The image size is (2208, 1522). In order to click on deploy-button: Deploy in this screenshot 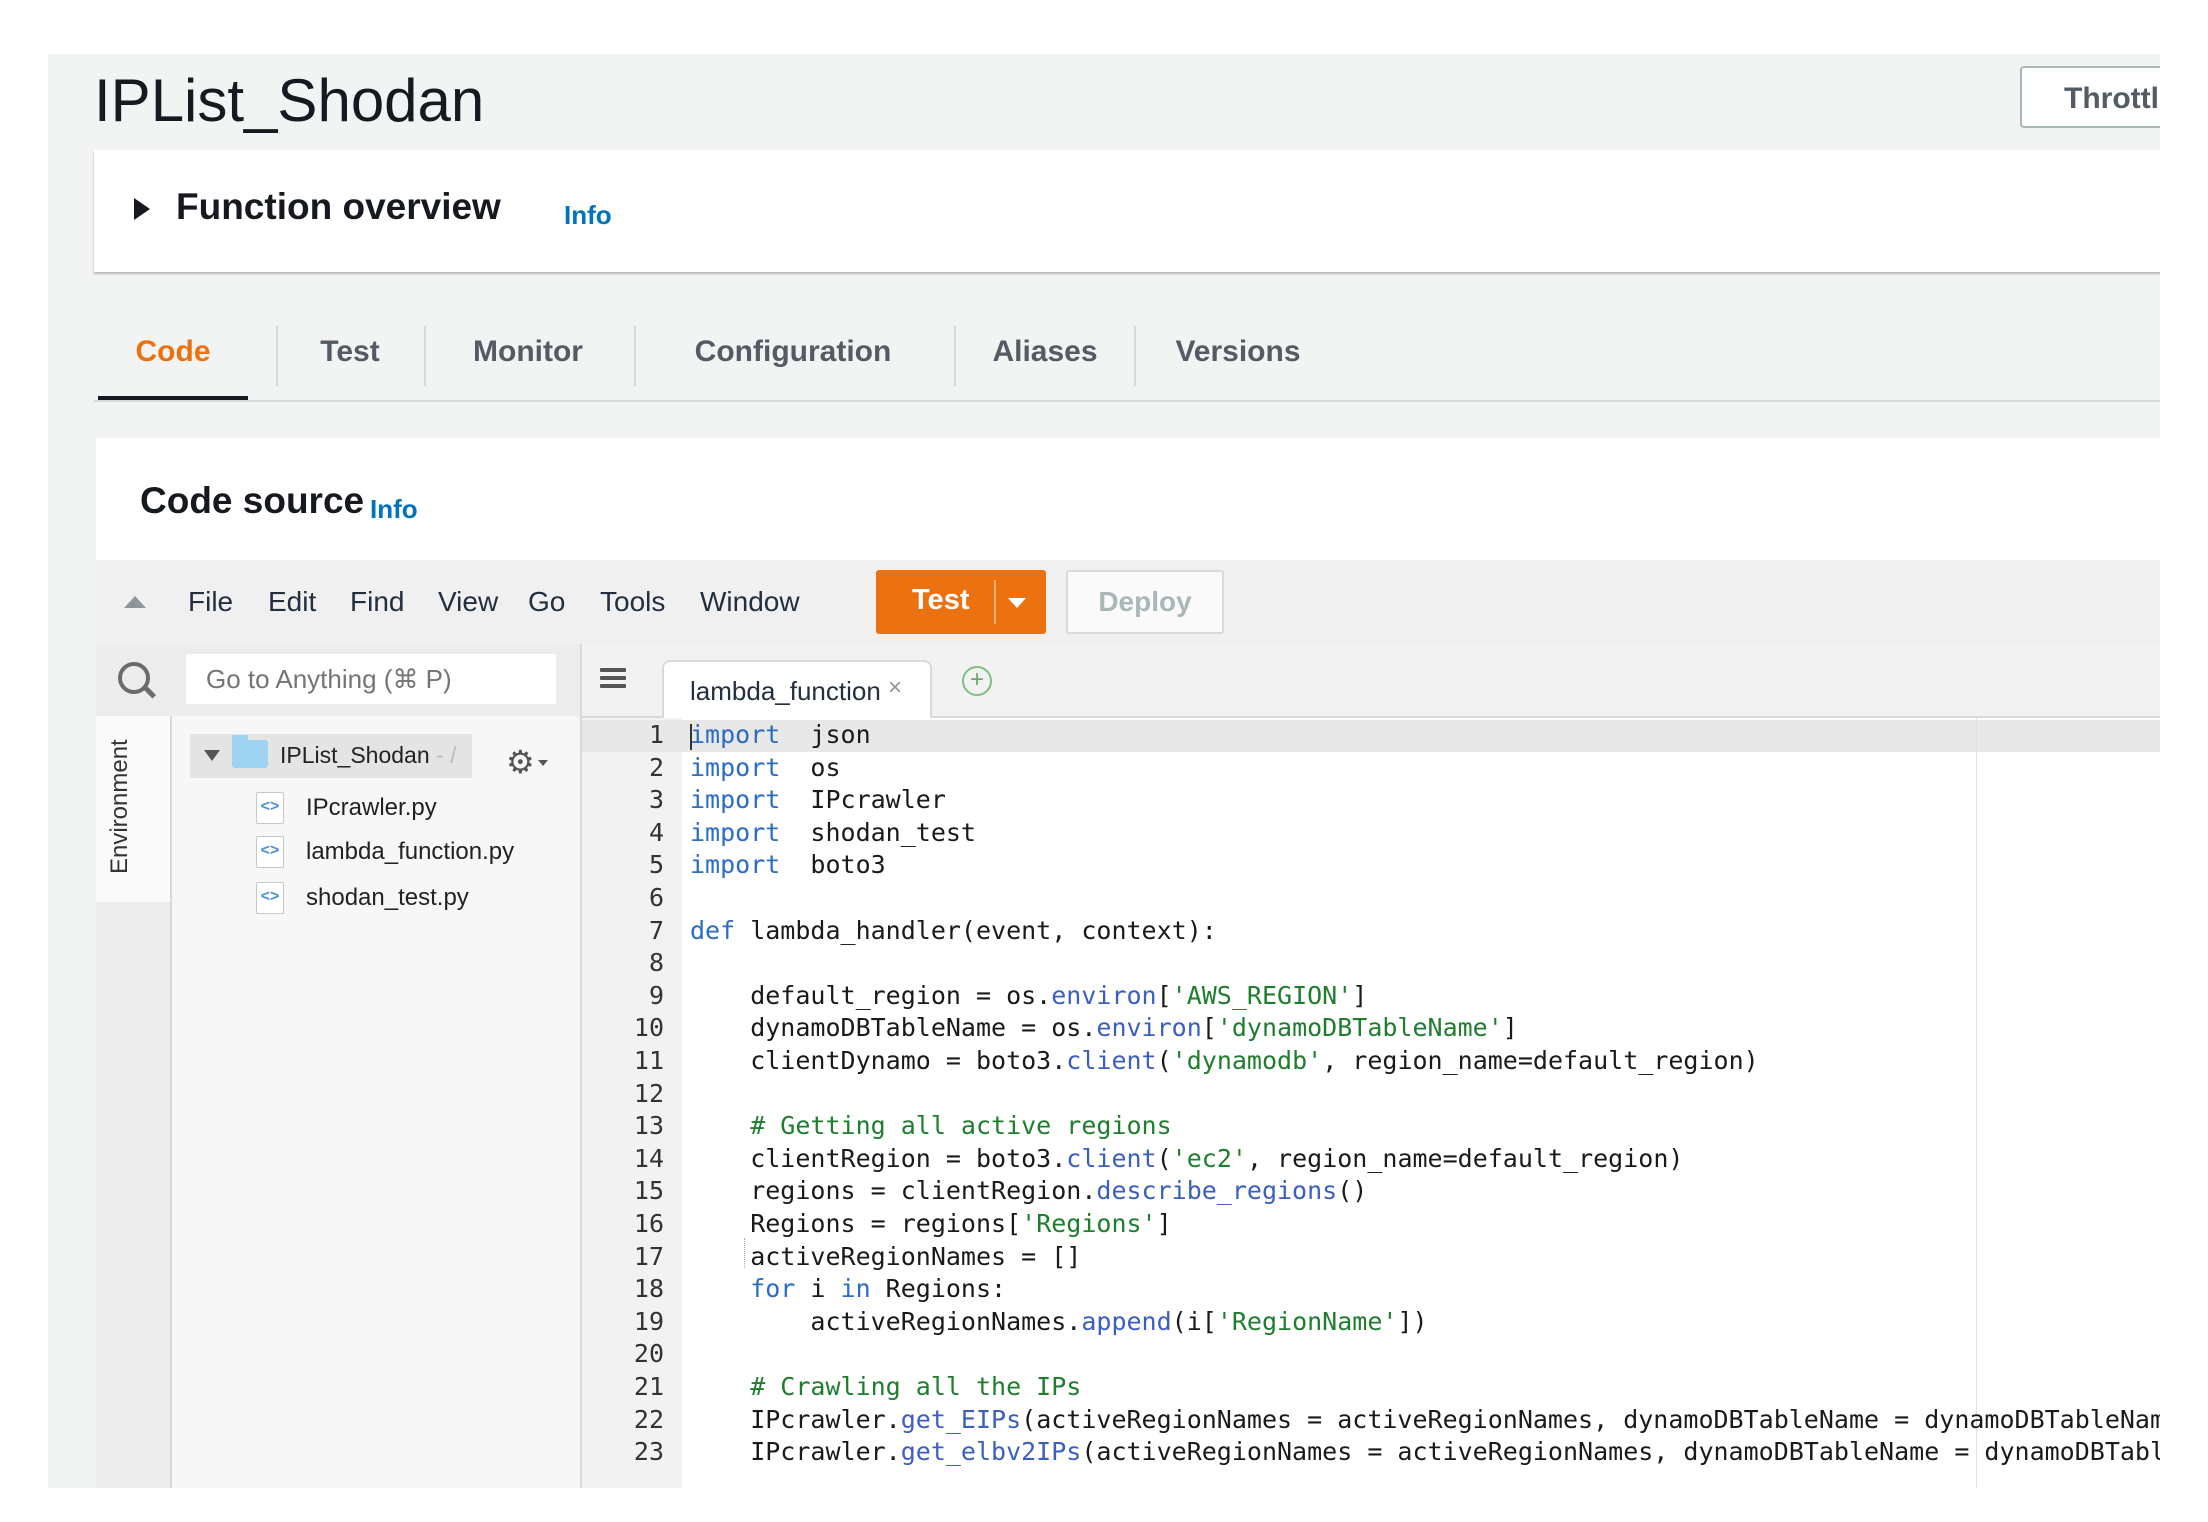, I will do `click(1145, 602)`.